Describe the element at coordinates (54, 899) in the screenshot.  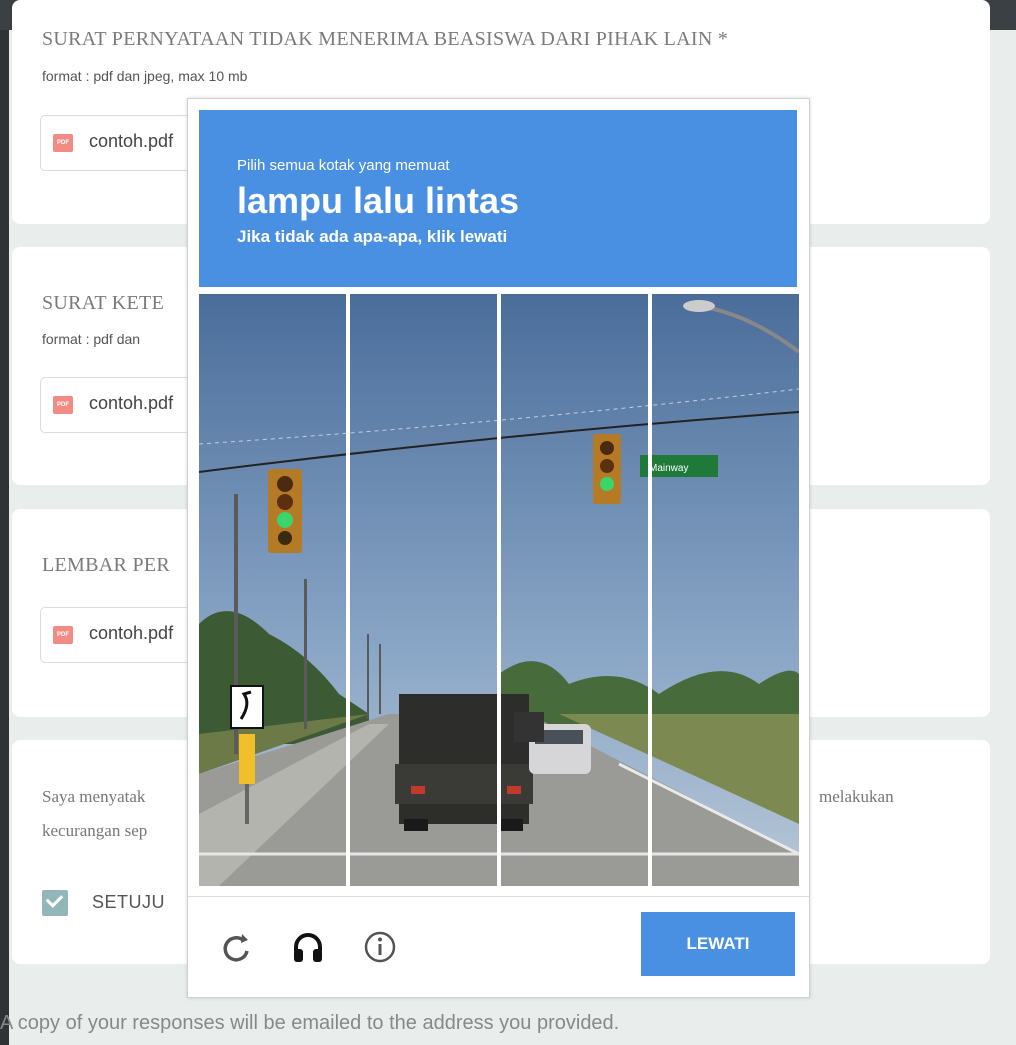
I see `check-icon` at that location.